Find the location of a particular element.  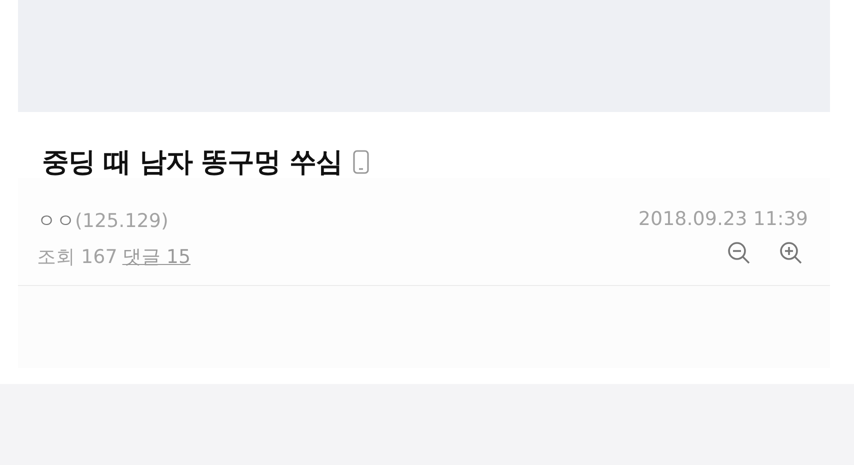

author-ip: (125.129) is located at coordinates (121, 221).